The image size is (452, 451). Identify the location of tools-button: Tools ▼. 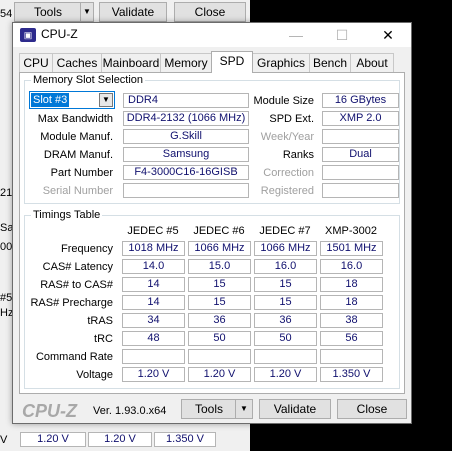
(217, 409).